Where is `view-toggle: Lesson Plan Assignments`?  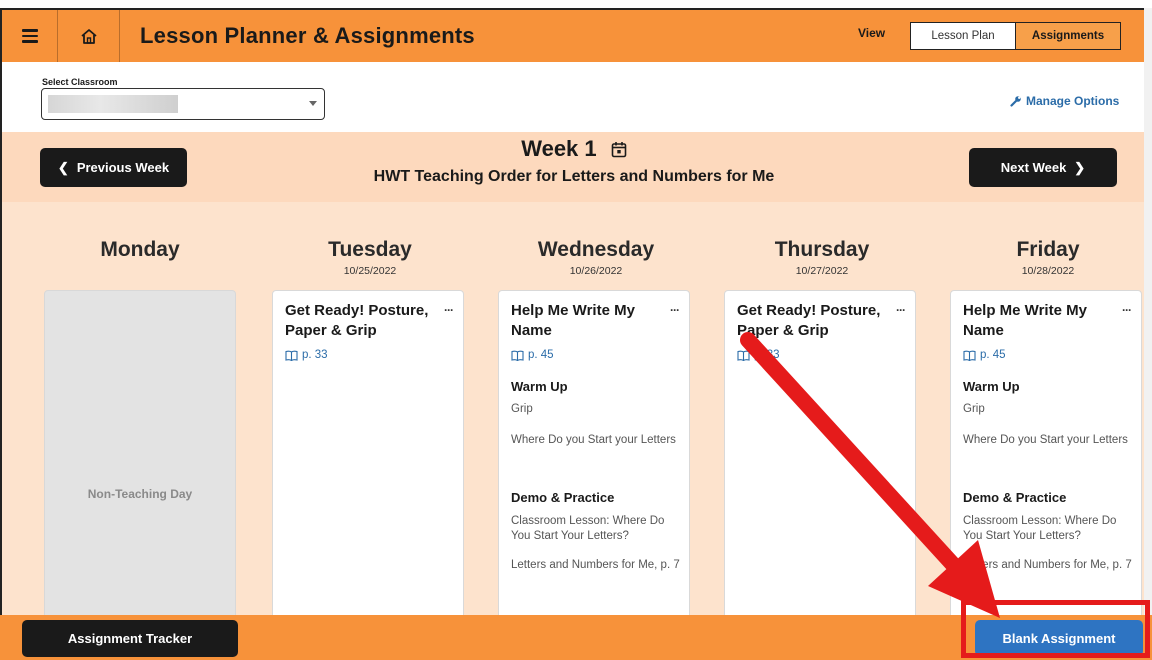
view-toggle: Lesson Plan Assignments is located at coordinates (1015, 36).